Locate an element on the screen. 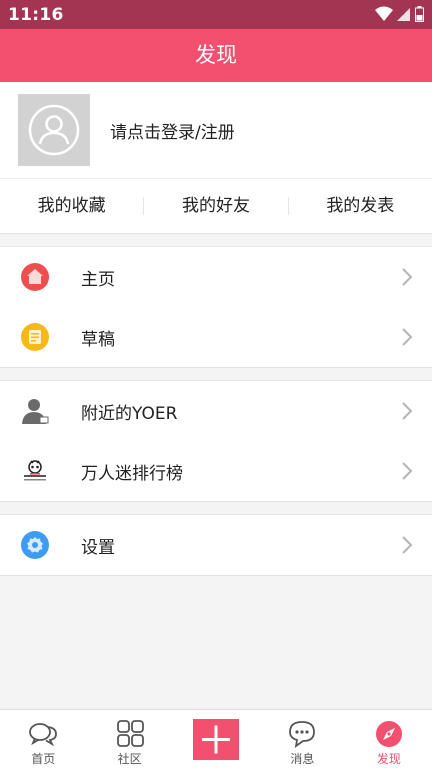 The width and height of the screenshot is (432, 768). settings-icon is located at coordinates (35, 545).